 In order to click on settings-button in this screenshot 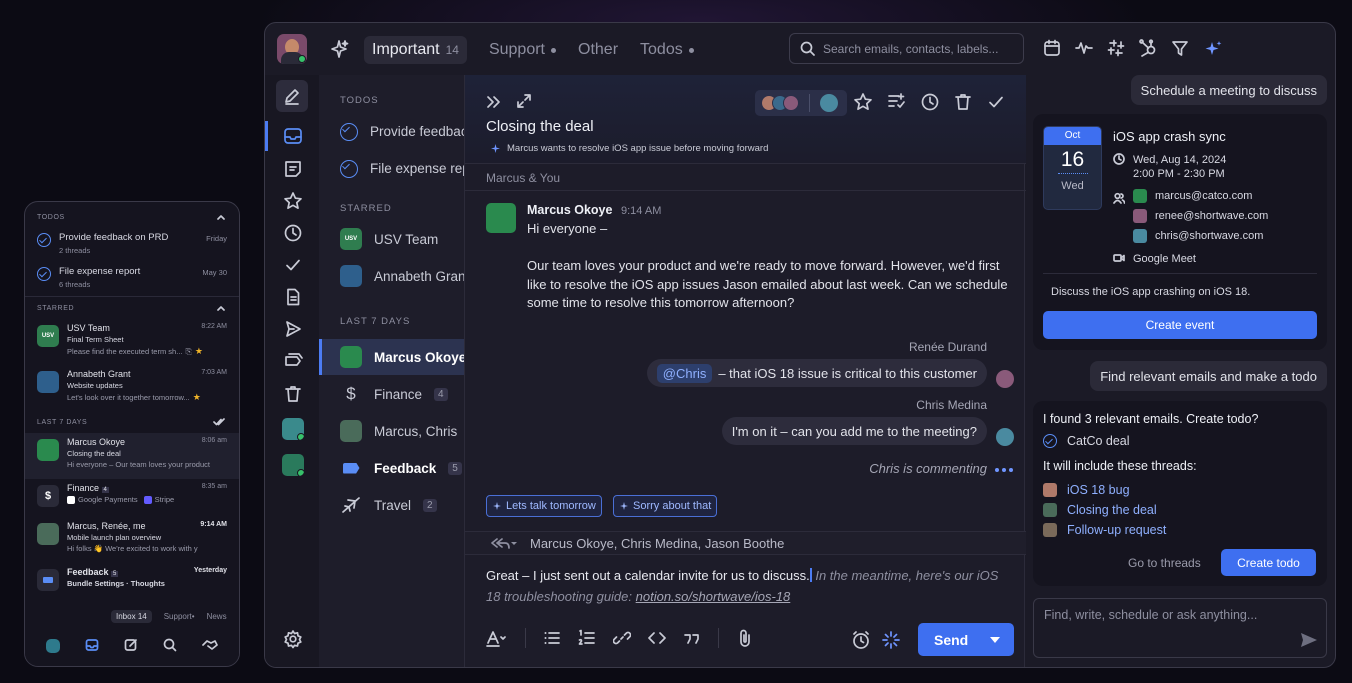, I will do `click(293, 639)`.